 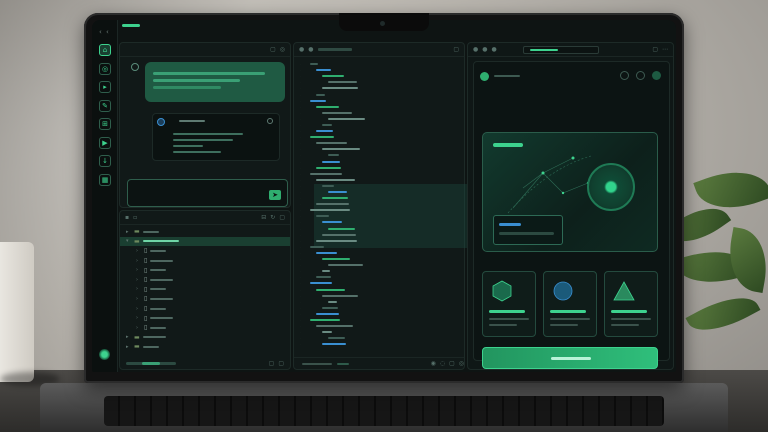 I want to click on send-button: ➤, so click(x=275, y=195).